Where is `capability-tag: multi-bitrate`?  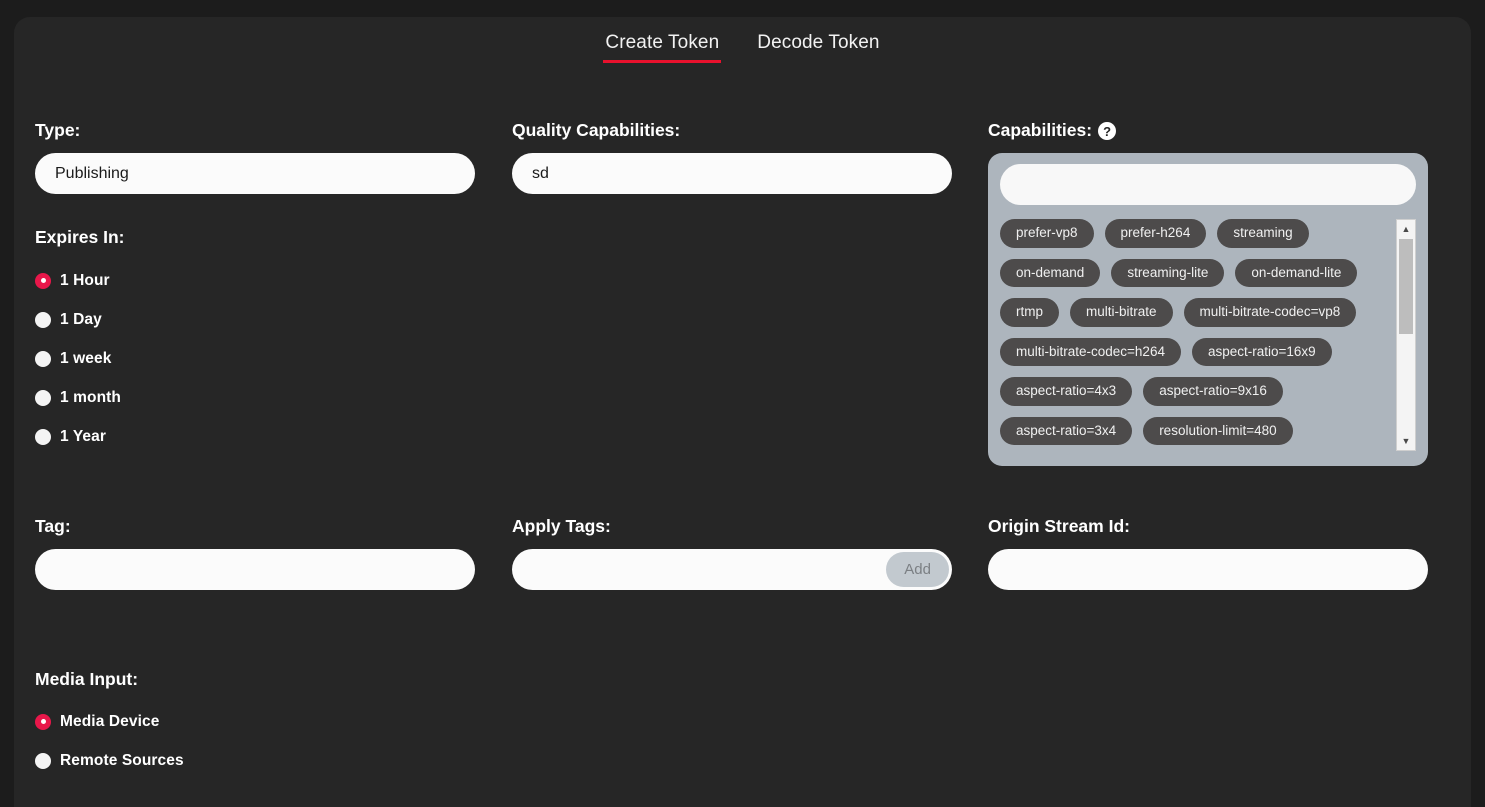
capability-tag: multi-bitrate is located at coordinates (1121, 312).